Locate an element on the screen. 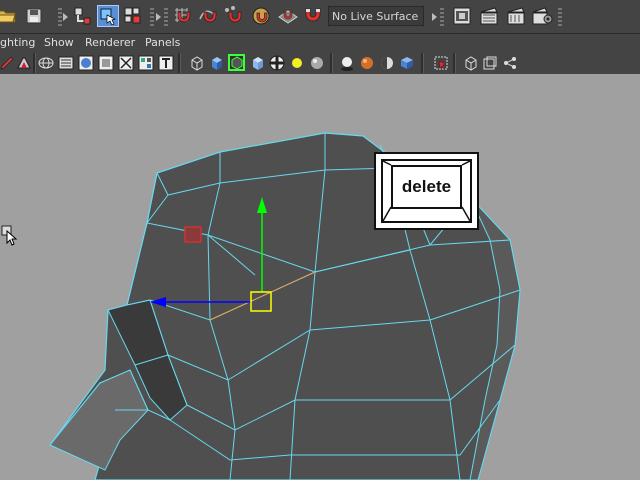 This screenshot has height=480, width=640. smooth-shade-icon is located at coordinates (65, 62).